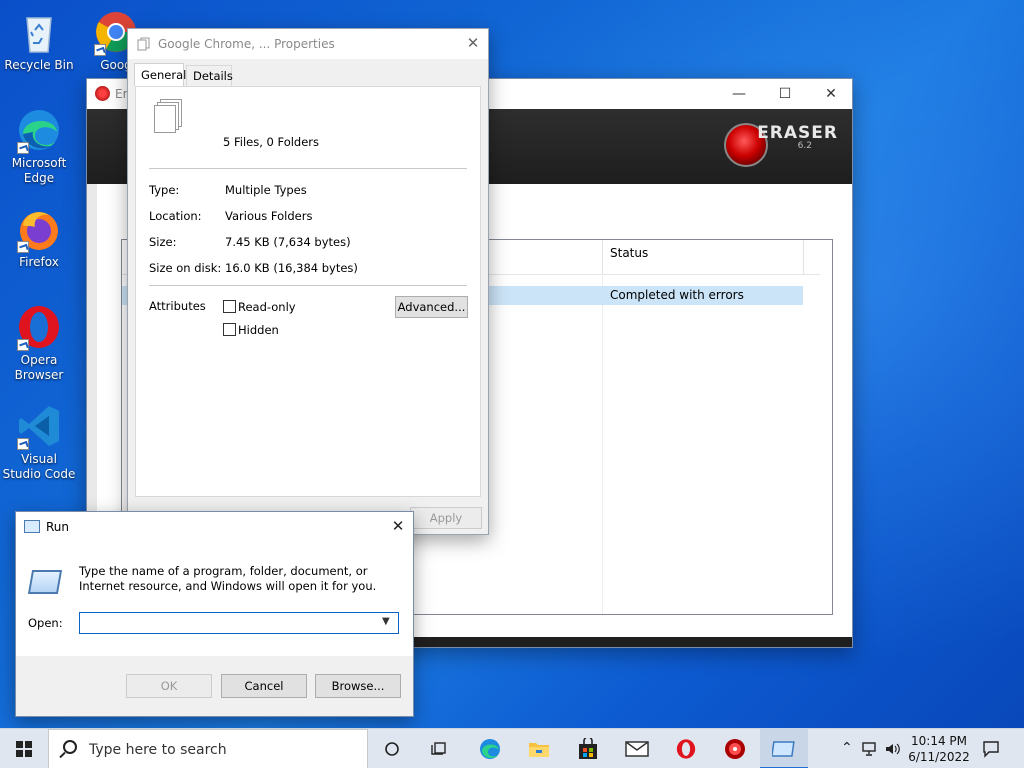 The width and height of the screenshot is (1024, 768). Describe the element at coordinates (269, 216) in the screenshot. I see `location-value: Various Folders` at that location.